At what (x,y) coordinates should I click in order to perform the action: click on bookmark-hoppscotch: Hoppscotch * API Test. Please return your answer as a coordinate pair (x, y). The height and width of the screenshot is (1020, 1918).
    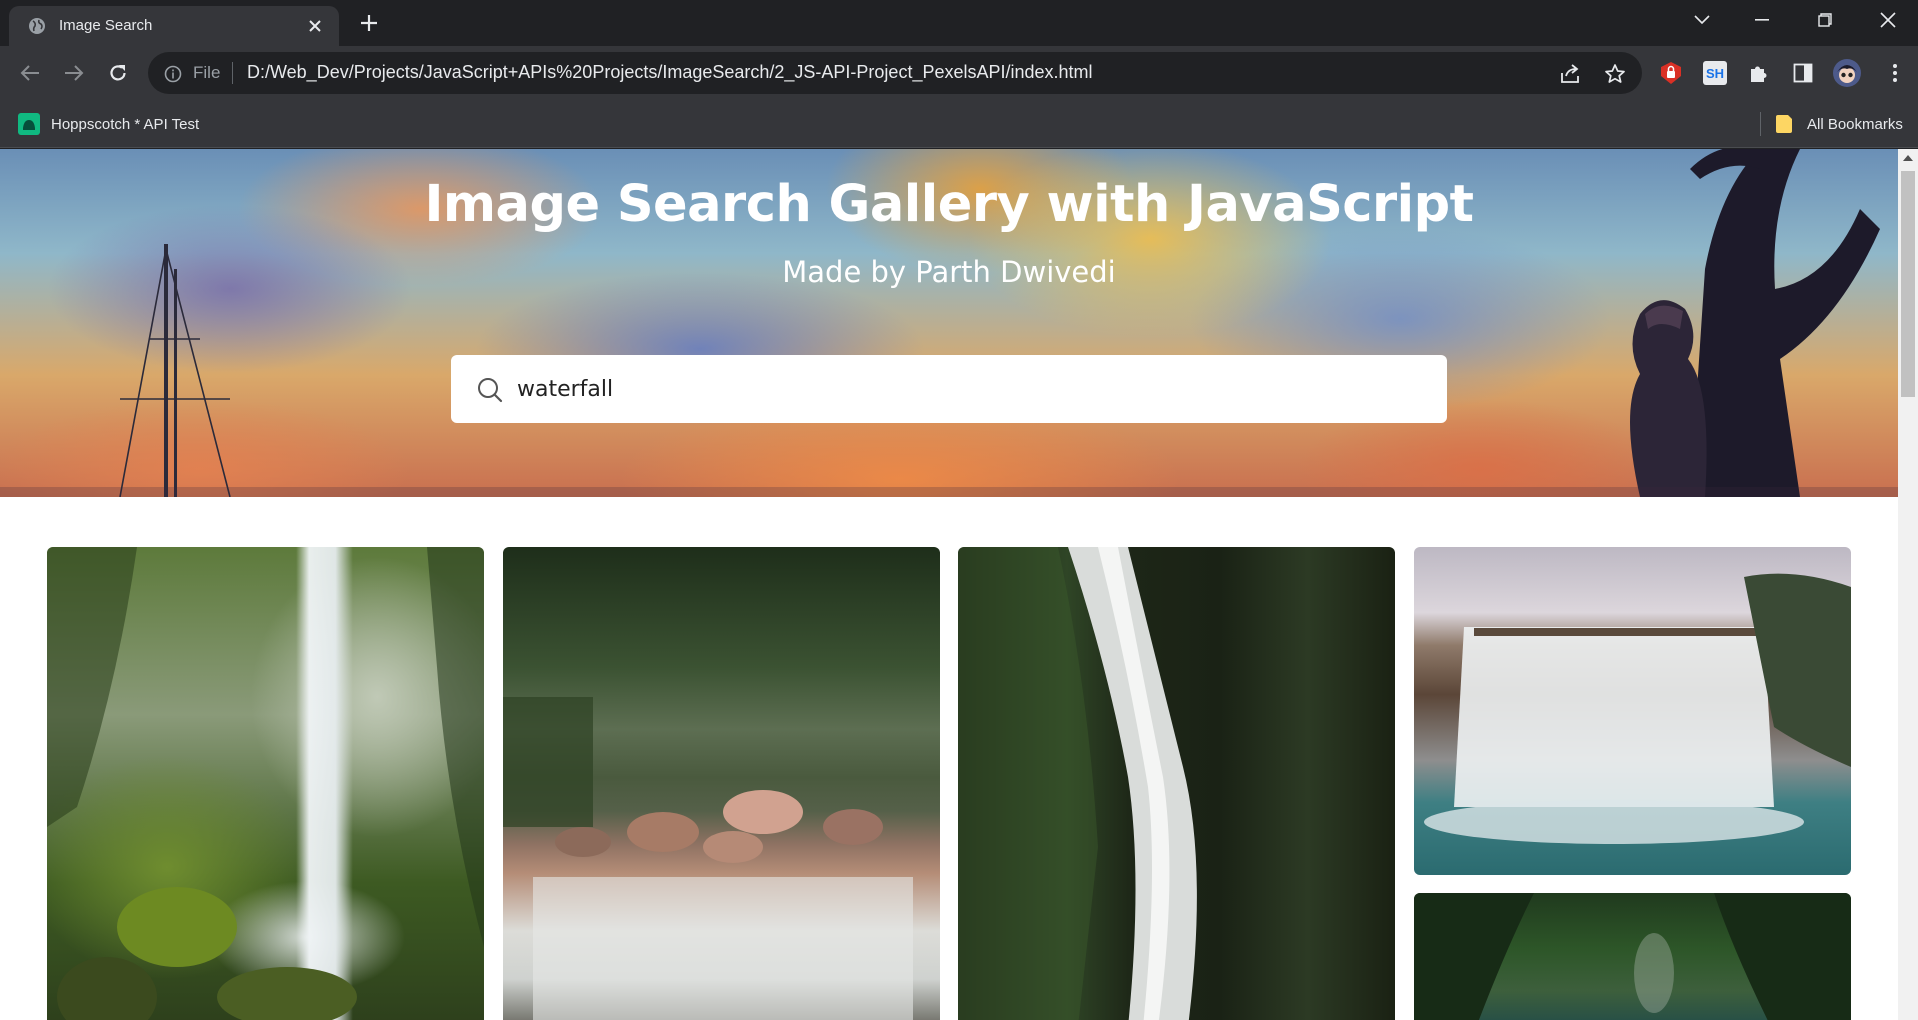
    Looking at the image, I should click on (108, 124).